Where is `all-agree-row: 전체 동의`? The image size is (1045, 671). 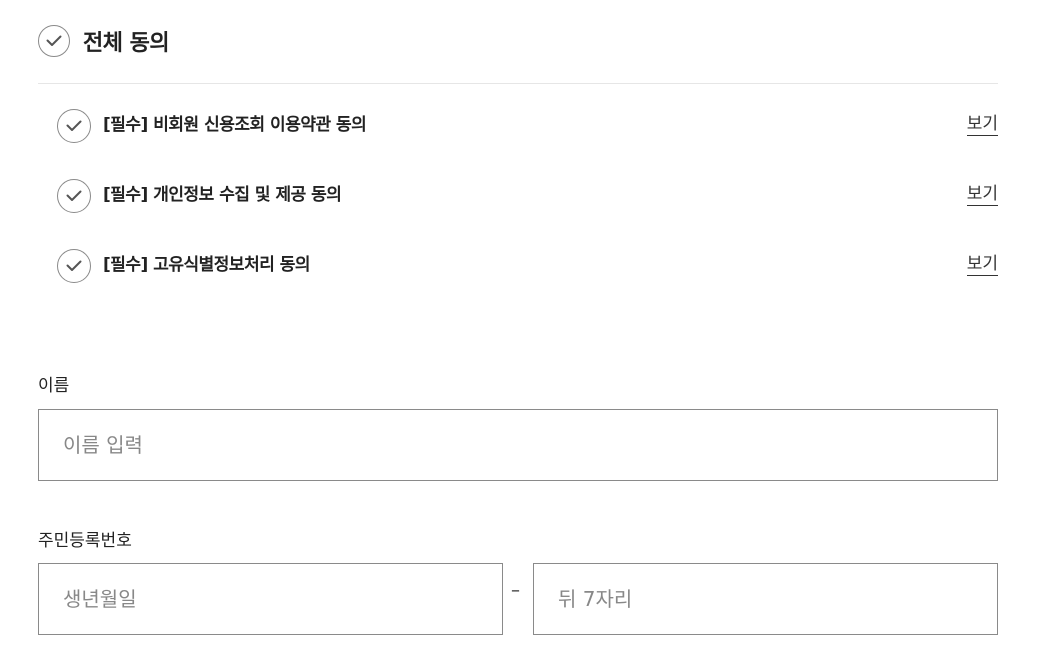 all-agree-row: 전체 동의 is located at coordinates (518, 42).